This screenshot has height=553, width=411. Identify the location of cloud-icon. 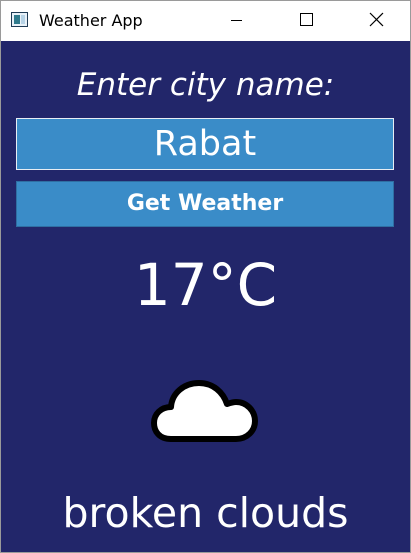
(204, 411).